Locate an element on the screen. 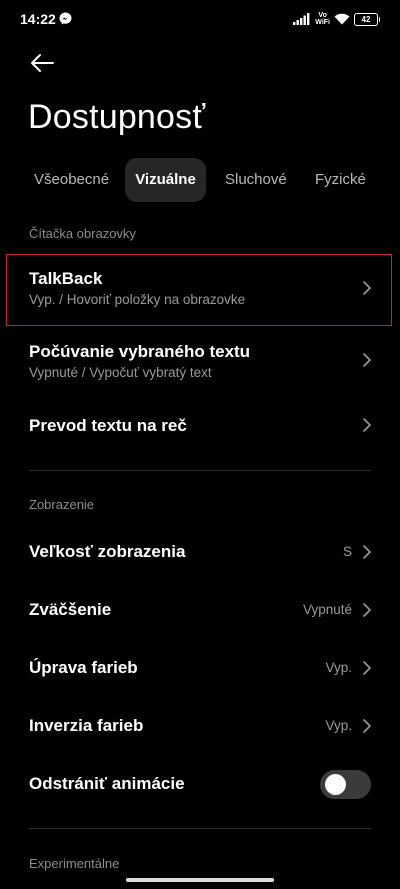 The width and height of the screenshot is (400, 889). signal-icon is located at coordinates (301, 19).